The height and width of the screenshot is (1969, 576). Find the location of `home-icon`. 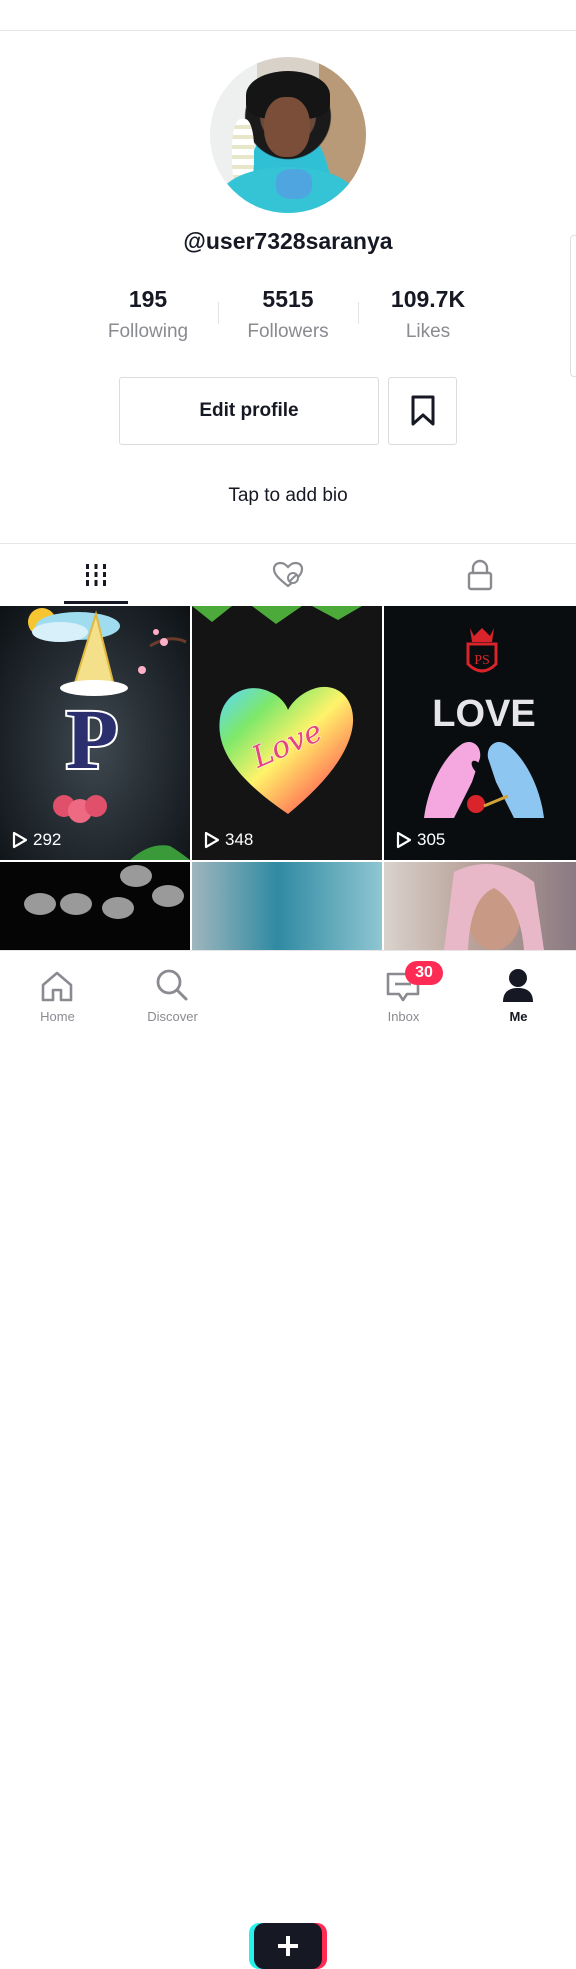

home-icon is located at coordinates (57, 986).